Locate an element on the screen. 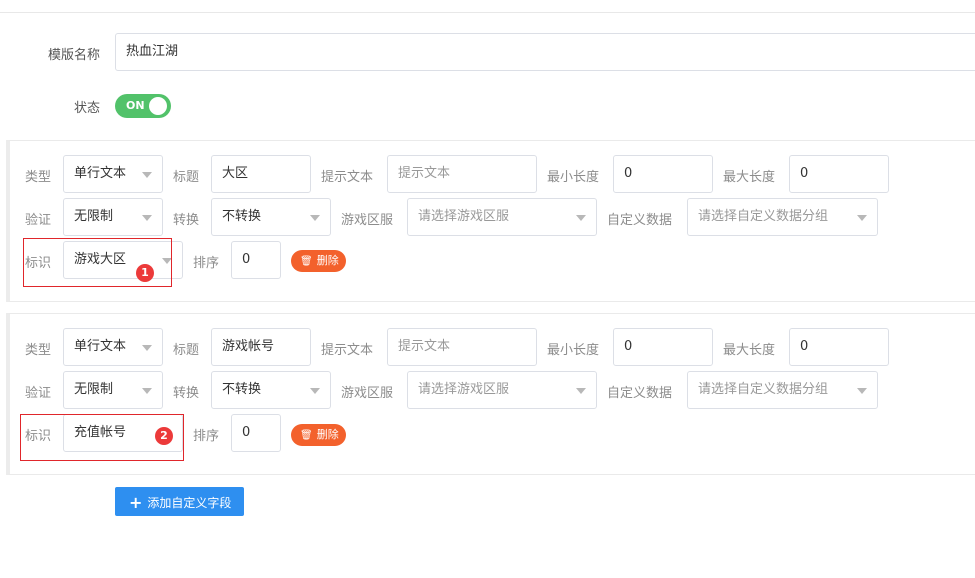 This screenshot has height=578, width=975. annotation-badge-2: 2 is located at coordinates (164, 436).